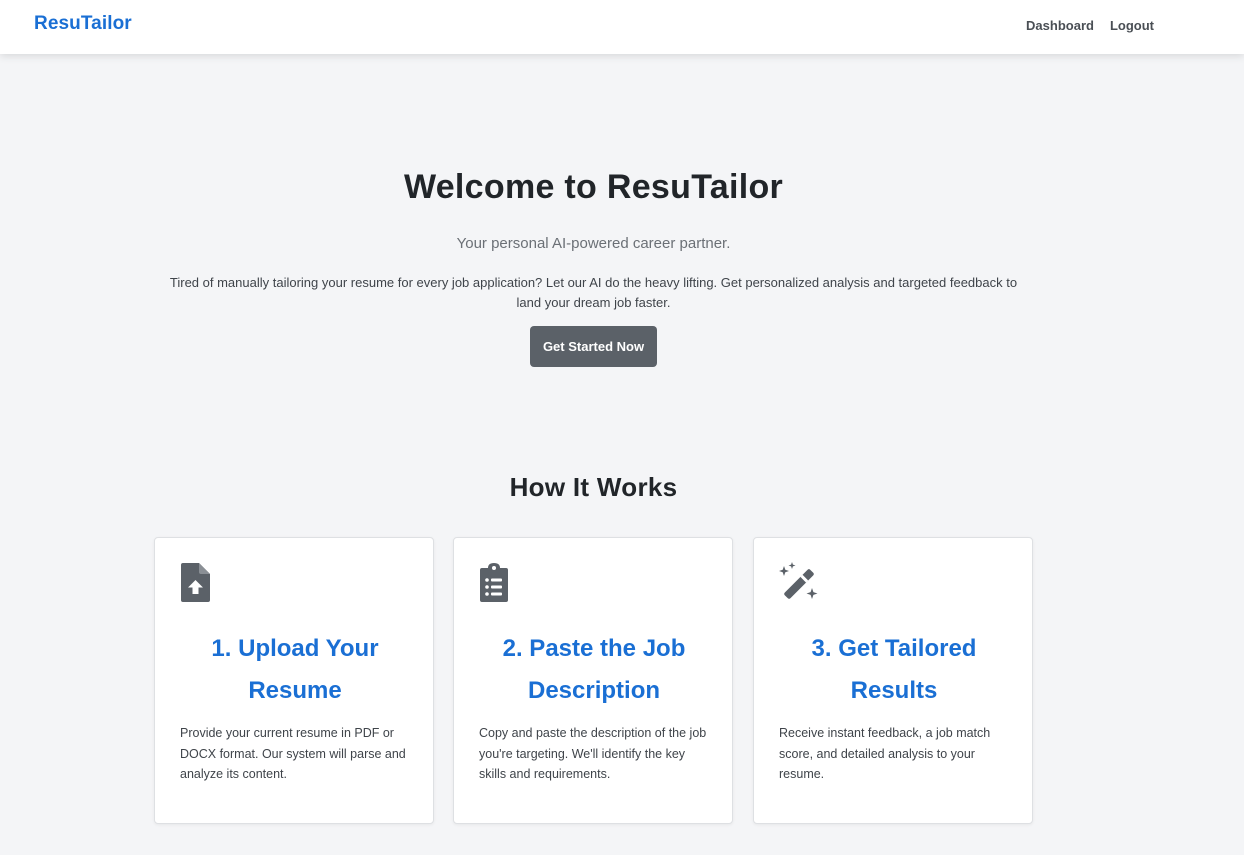 This screenshot has width=1244, height=855. Describe the element at coordinates (593, 187) in the screenshot. I see `hero-title: Welcome to ResuTailor` at that location.